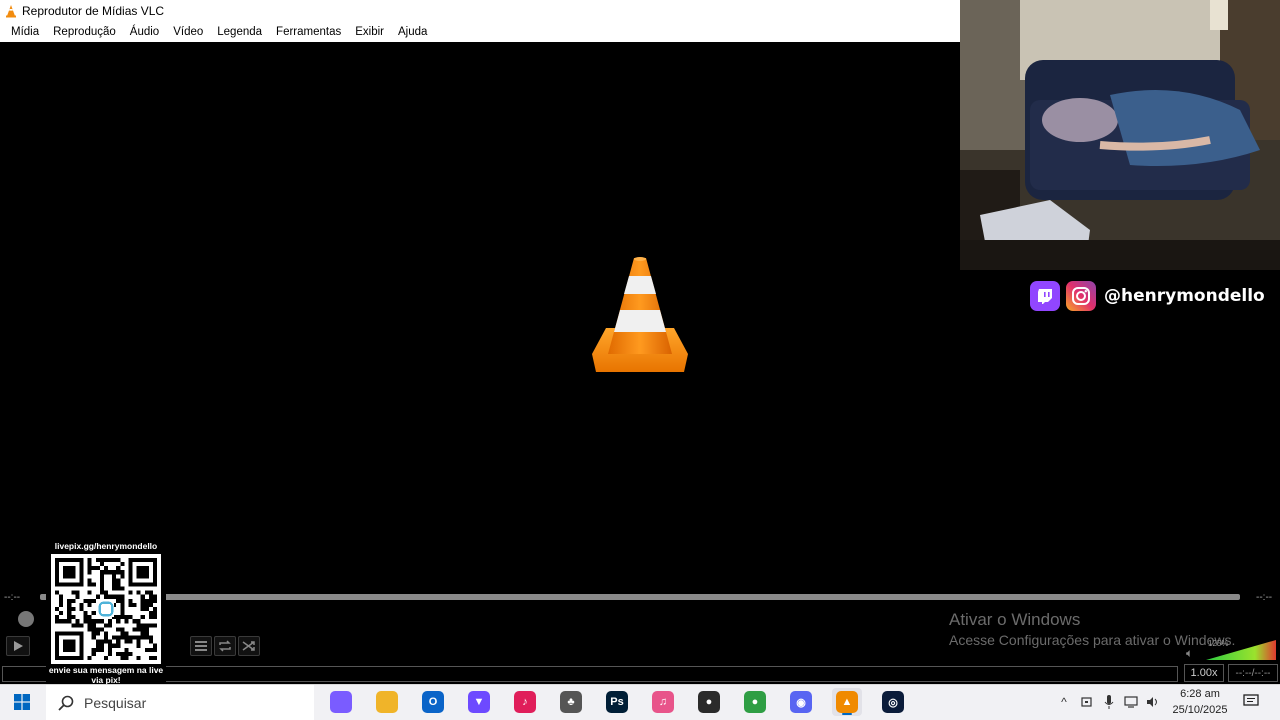 This screenshot has width=1280, height=720. I want to click on windows-logo-icon, so click(22, 702).